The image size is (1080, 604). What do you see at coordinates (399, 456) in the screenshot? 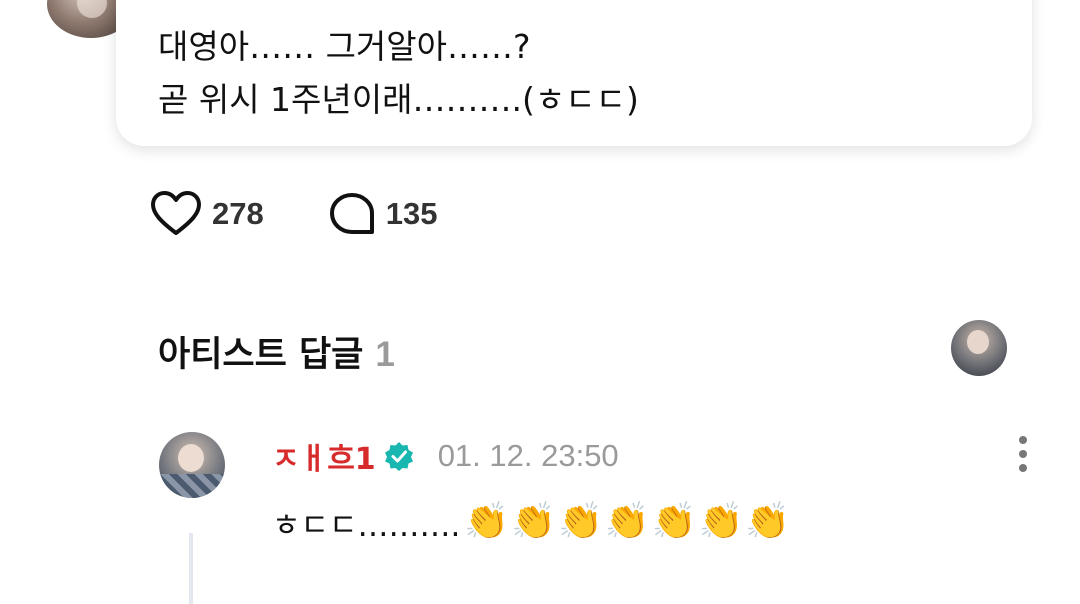
I see `verified-badge-icon` at bounding box center [399, 456].